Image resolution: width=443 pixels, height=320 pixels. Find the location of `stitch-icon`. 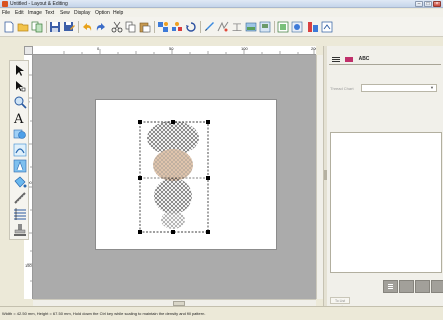

stitch-icon is located at coordinates (223, 27).